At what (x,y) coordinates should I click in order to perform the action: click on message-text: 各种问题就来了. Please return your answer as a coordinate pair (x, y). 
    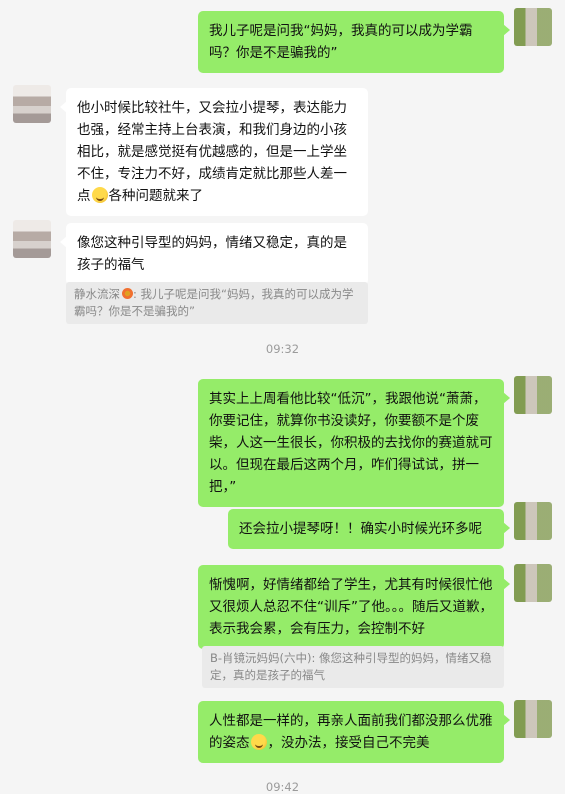
    Looking at the image, I should click on (156, 196).